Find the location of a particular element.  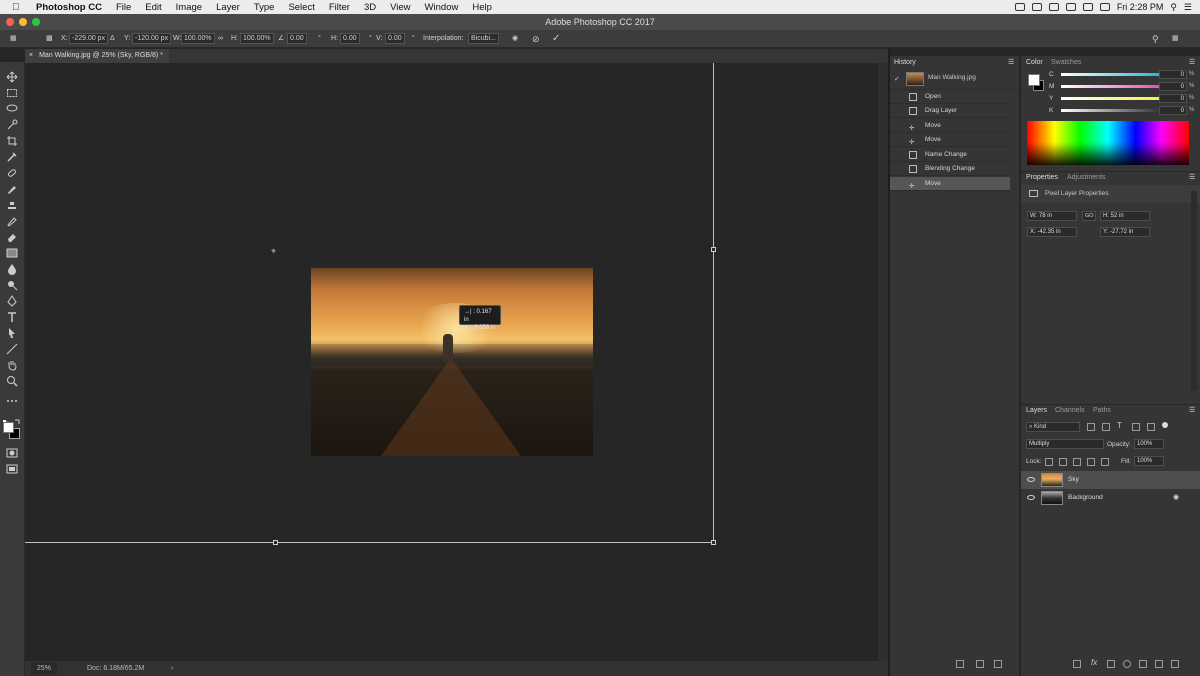

transform-handle-bottom is located at coordinates (275, 542).